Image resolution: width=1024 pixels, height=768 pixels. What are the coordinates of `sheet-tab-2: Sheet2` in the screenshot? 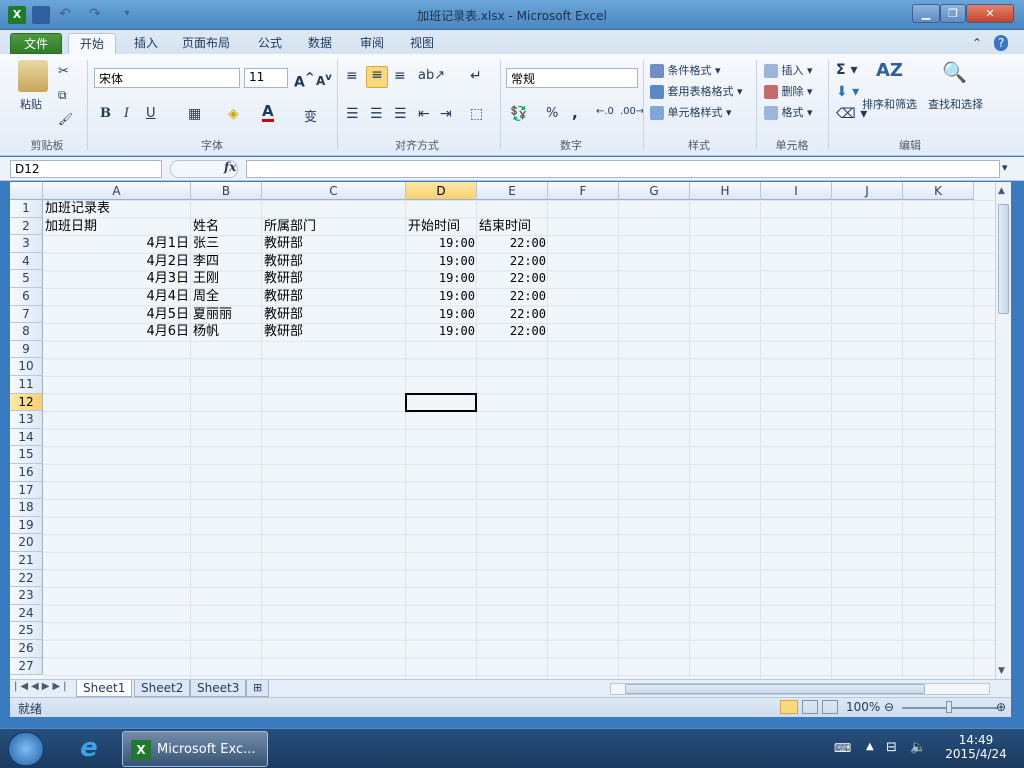 It's located at (162, 688).